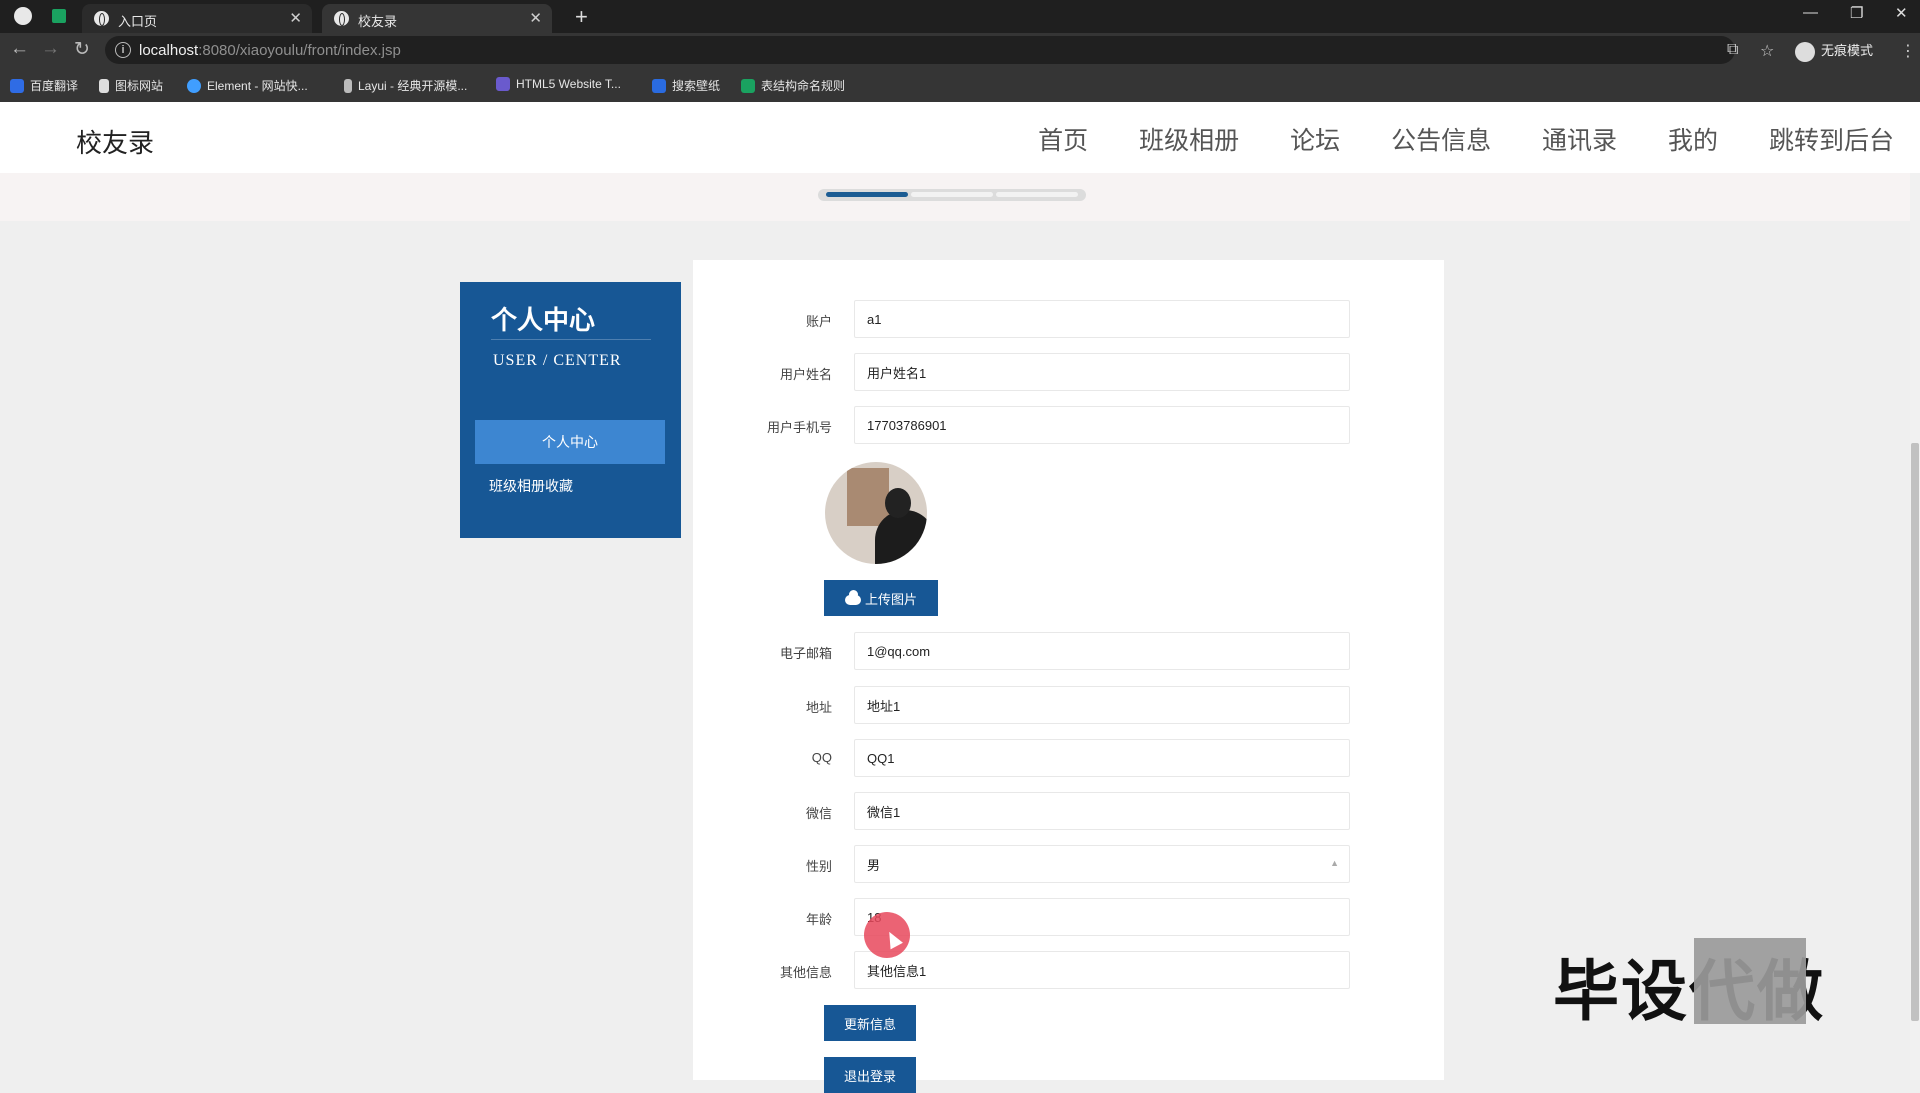 Image resolution: width=1920 pixels, height=1093 pixels. I want to click on qq-input, so click(1102, 758).